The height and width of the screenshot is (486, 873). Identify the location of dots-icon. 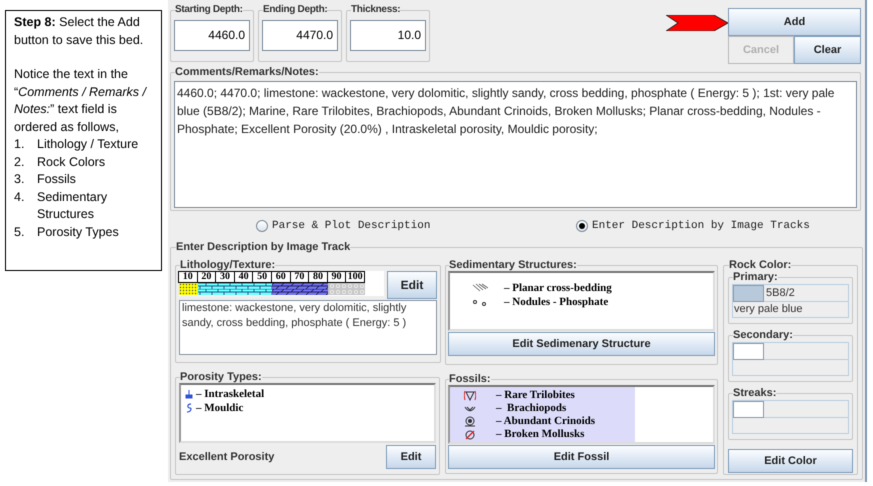
(480, 302).